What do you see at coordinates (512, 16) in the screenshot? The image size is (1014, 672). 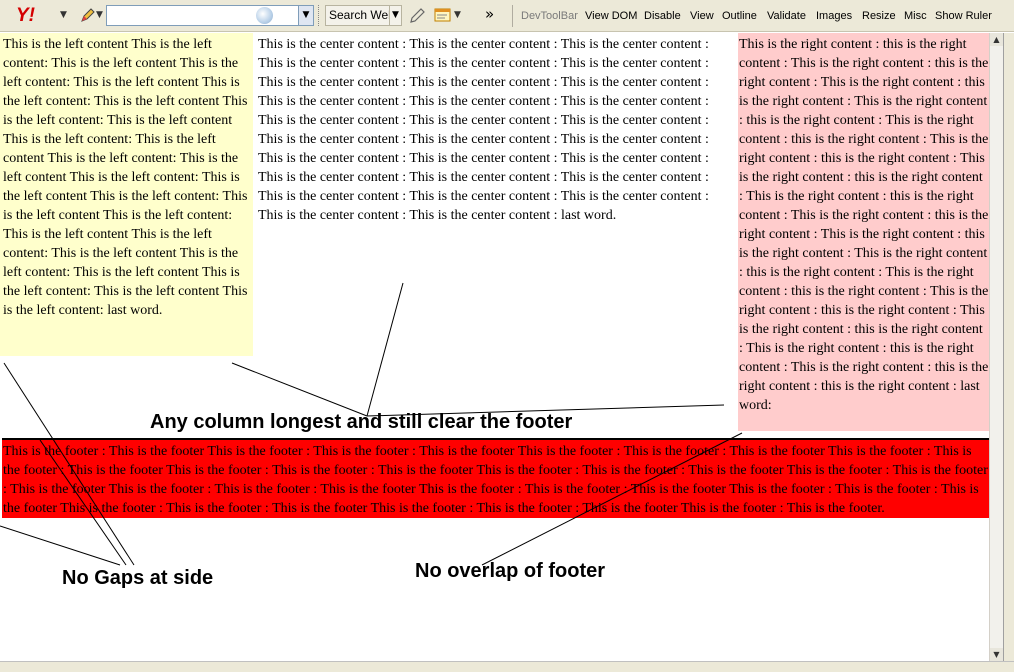 I see `toolbar-separator` at bounding box center [512, 16].